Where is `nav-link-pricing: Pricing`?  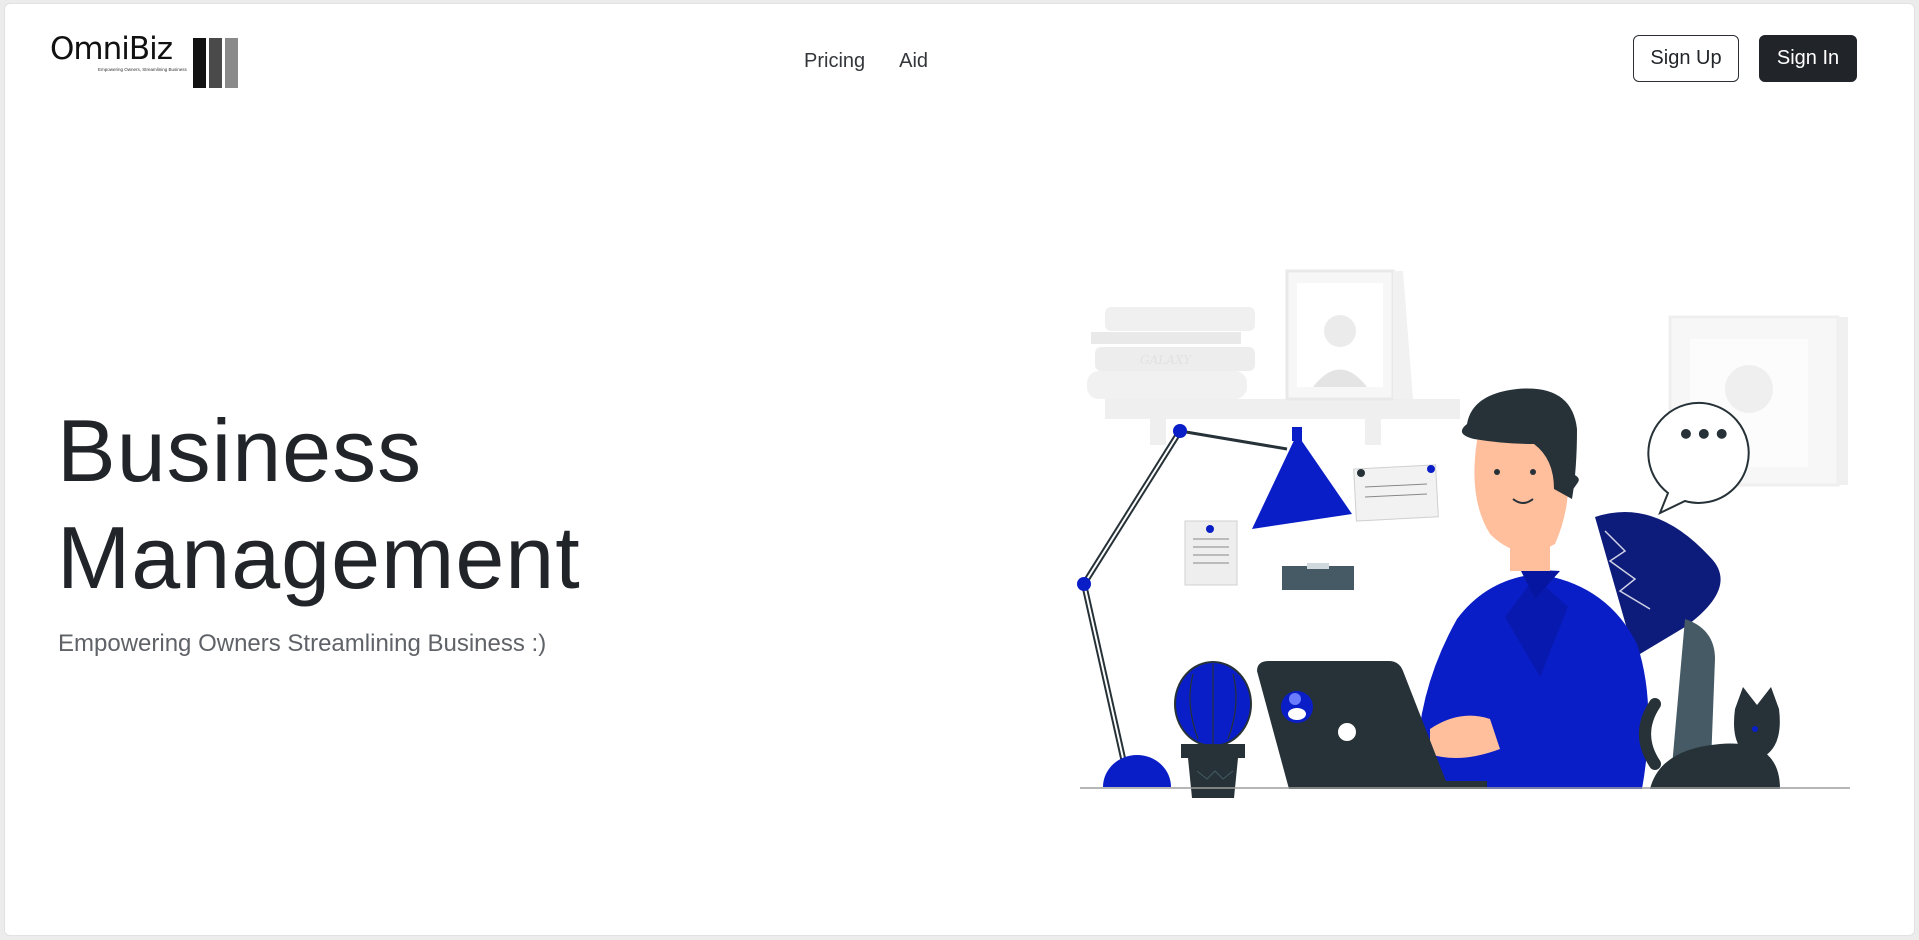 nav-link-pricing: Pricing is located at coordinates (834, 61).